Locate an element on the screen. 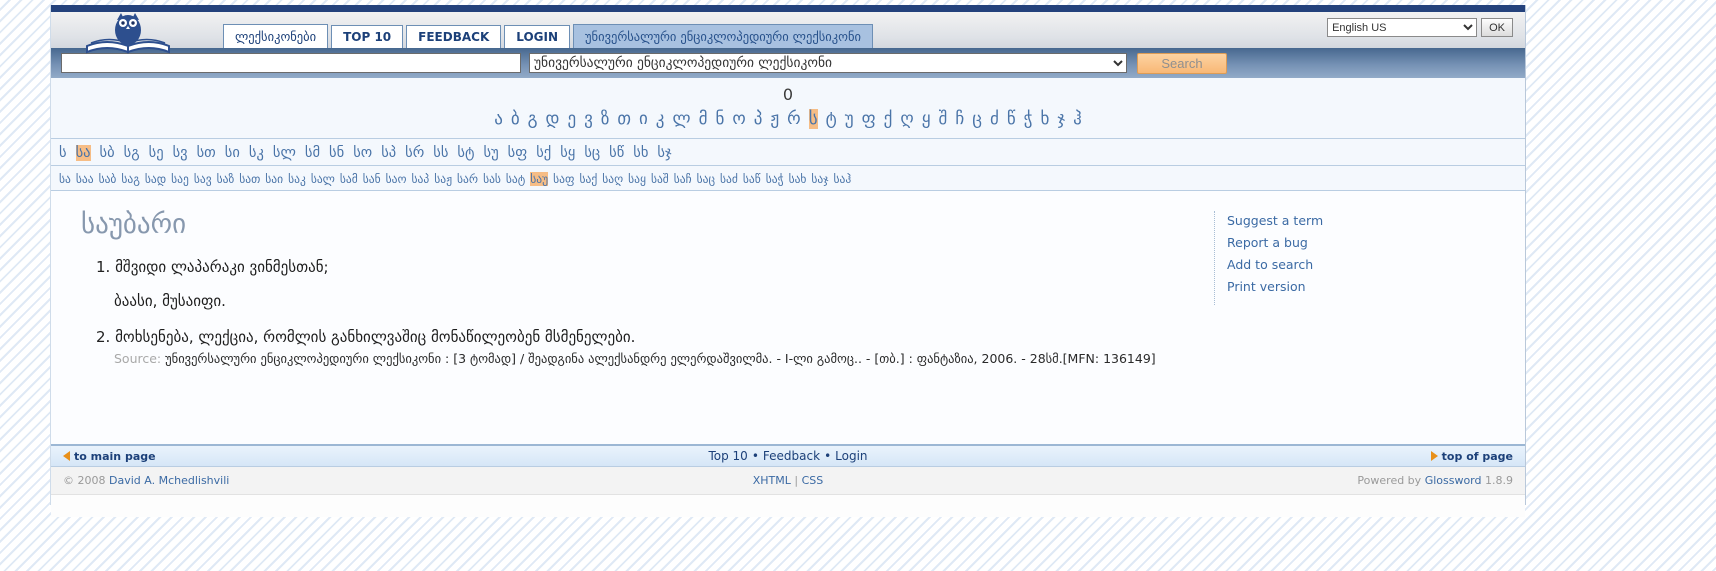 This screenshot has height=571, width=1716. prefix3-link: სათ is located at coordinates (249, 179).